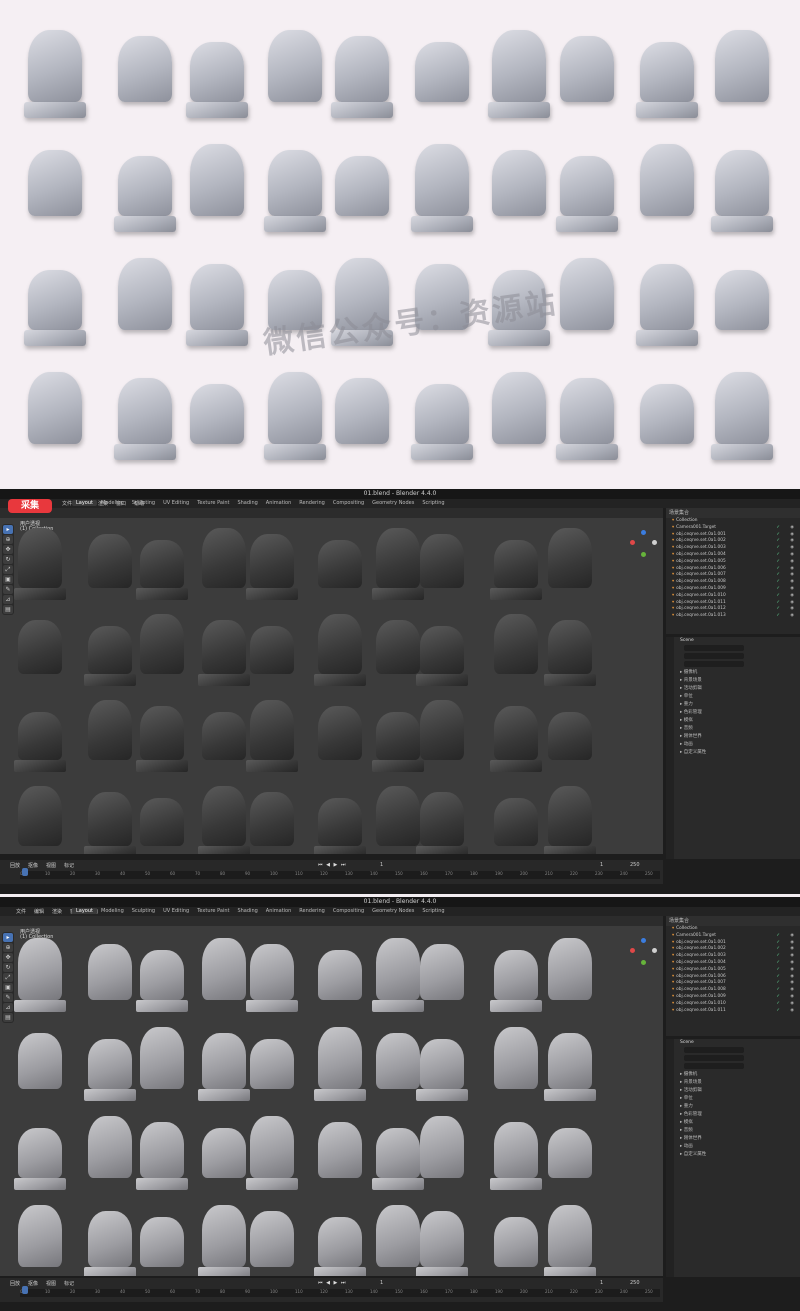  What do you see at coordinates (57, 911) in the screenshot?
I see `menu-item: 渲染` at bounding box center [57, 911].